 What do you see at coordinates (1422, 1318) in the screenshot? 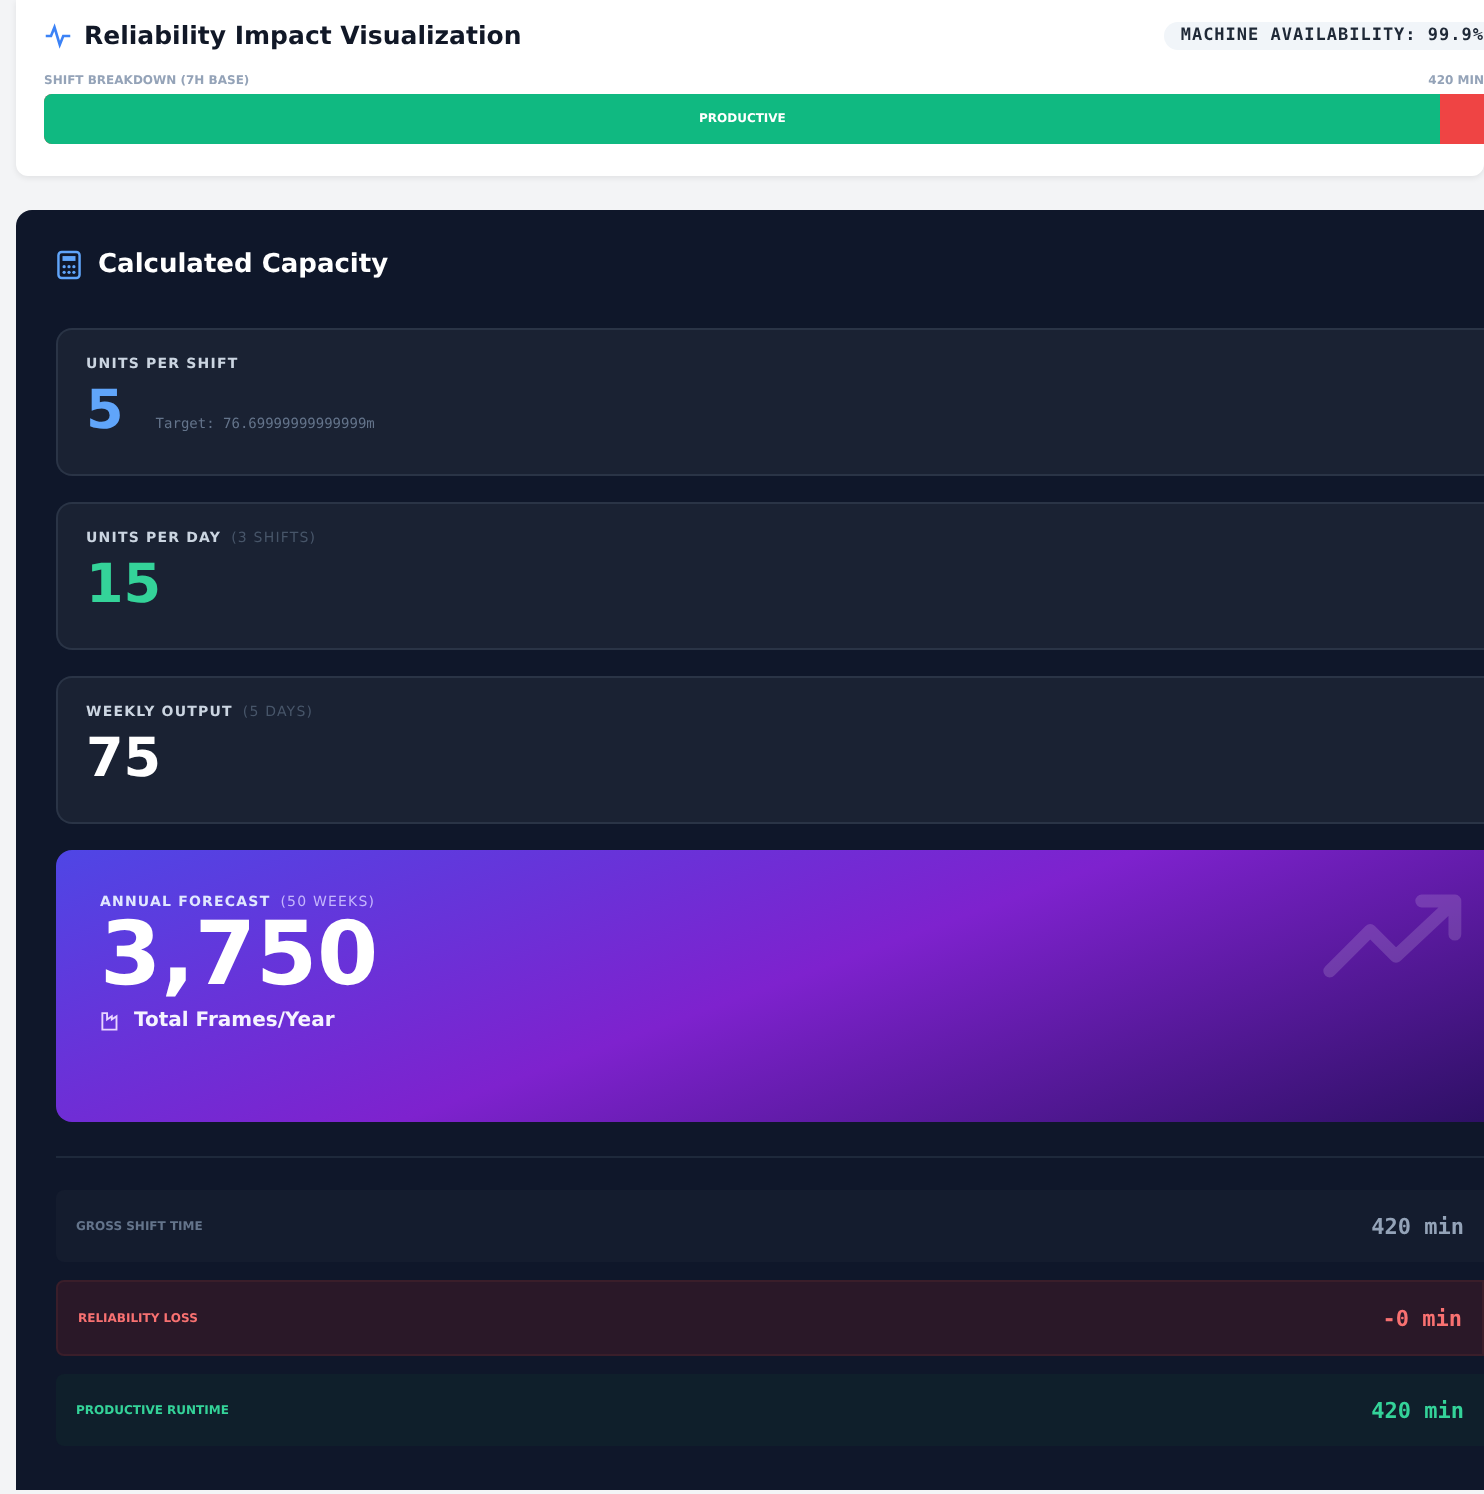
I see `row-value: -0 min` at bounding box center [1422, 1318].